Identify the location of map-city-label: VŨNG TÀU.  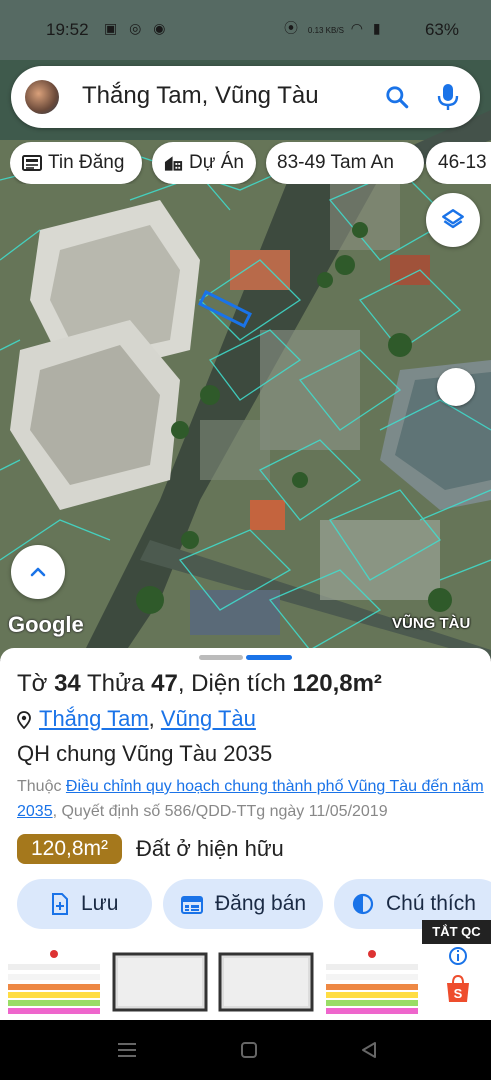
(431, 623).